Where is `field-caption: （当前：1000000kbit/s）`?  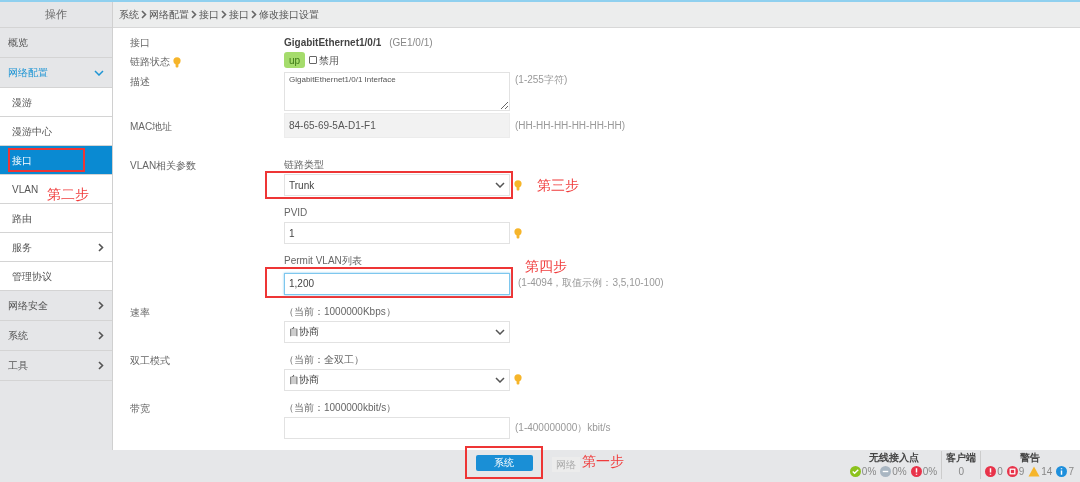
field-caption: （当前：1000000kbit/s） is located at coordinates (340, 407).